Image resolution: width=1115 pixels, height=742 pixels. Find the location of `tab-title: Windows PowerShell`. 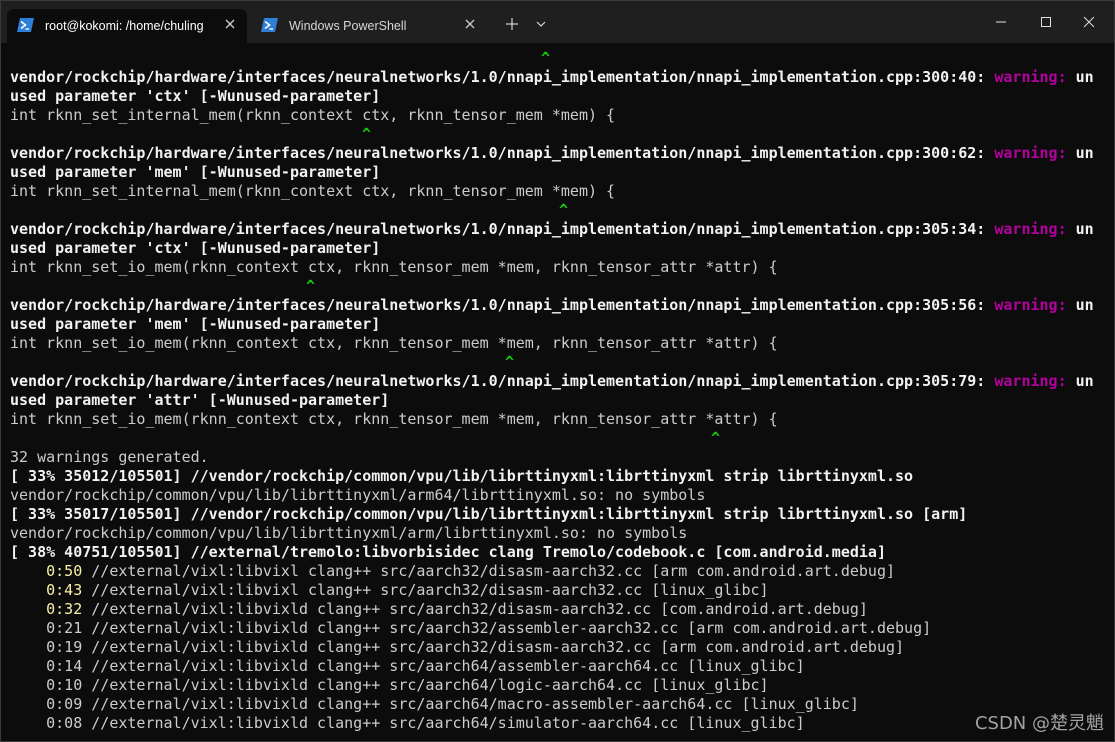

tab-title: Windows PowerShell is located at coordinates (348, 26).